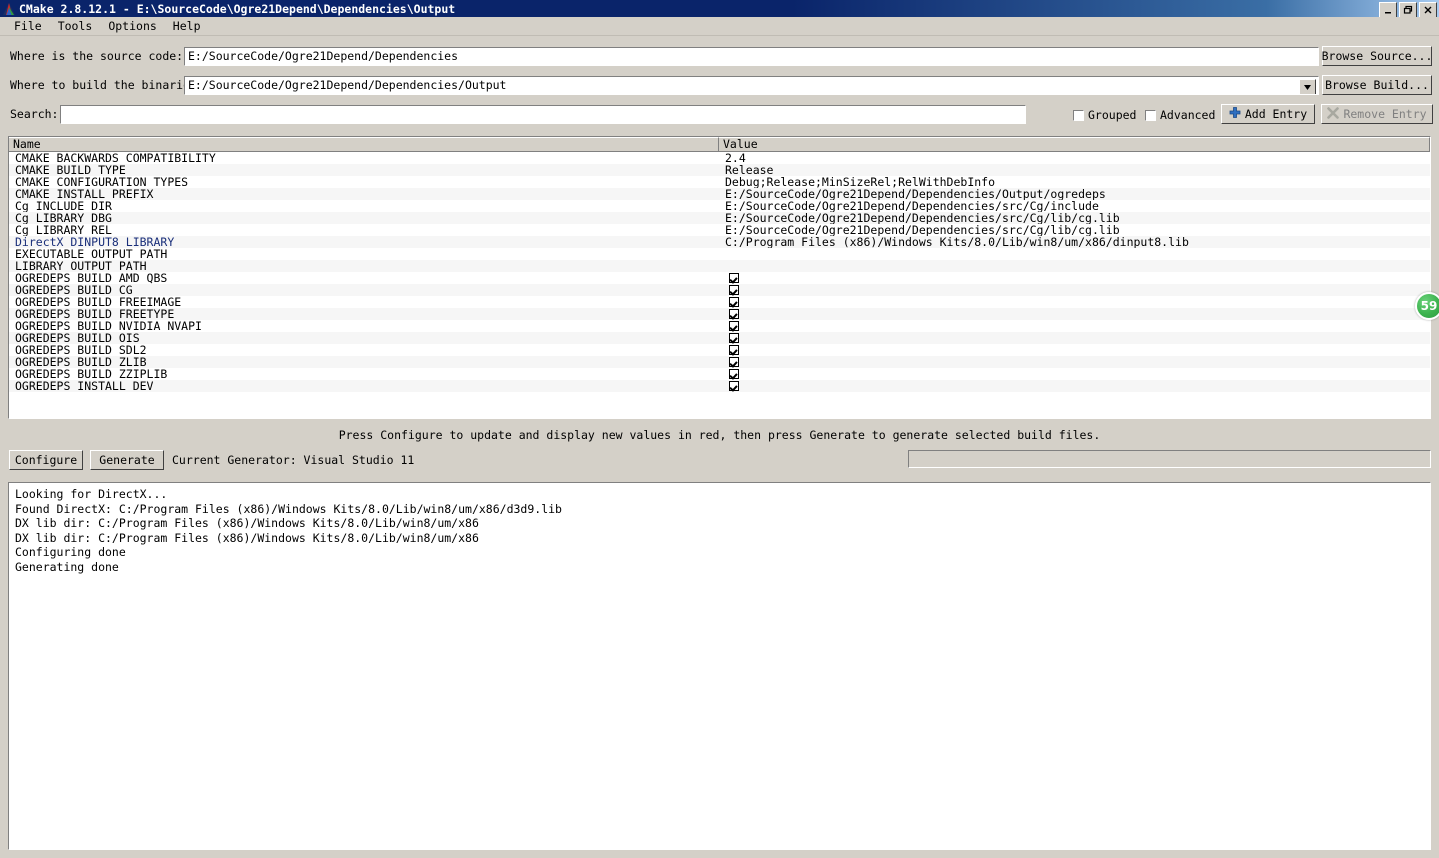 This screenshot has height=858, width=1439. Describe the element at coordinates (74, 290) in the screenshot. I see `cache-variable-name: OGREDEPS_BUILD_CG` at that location.